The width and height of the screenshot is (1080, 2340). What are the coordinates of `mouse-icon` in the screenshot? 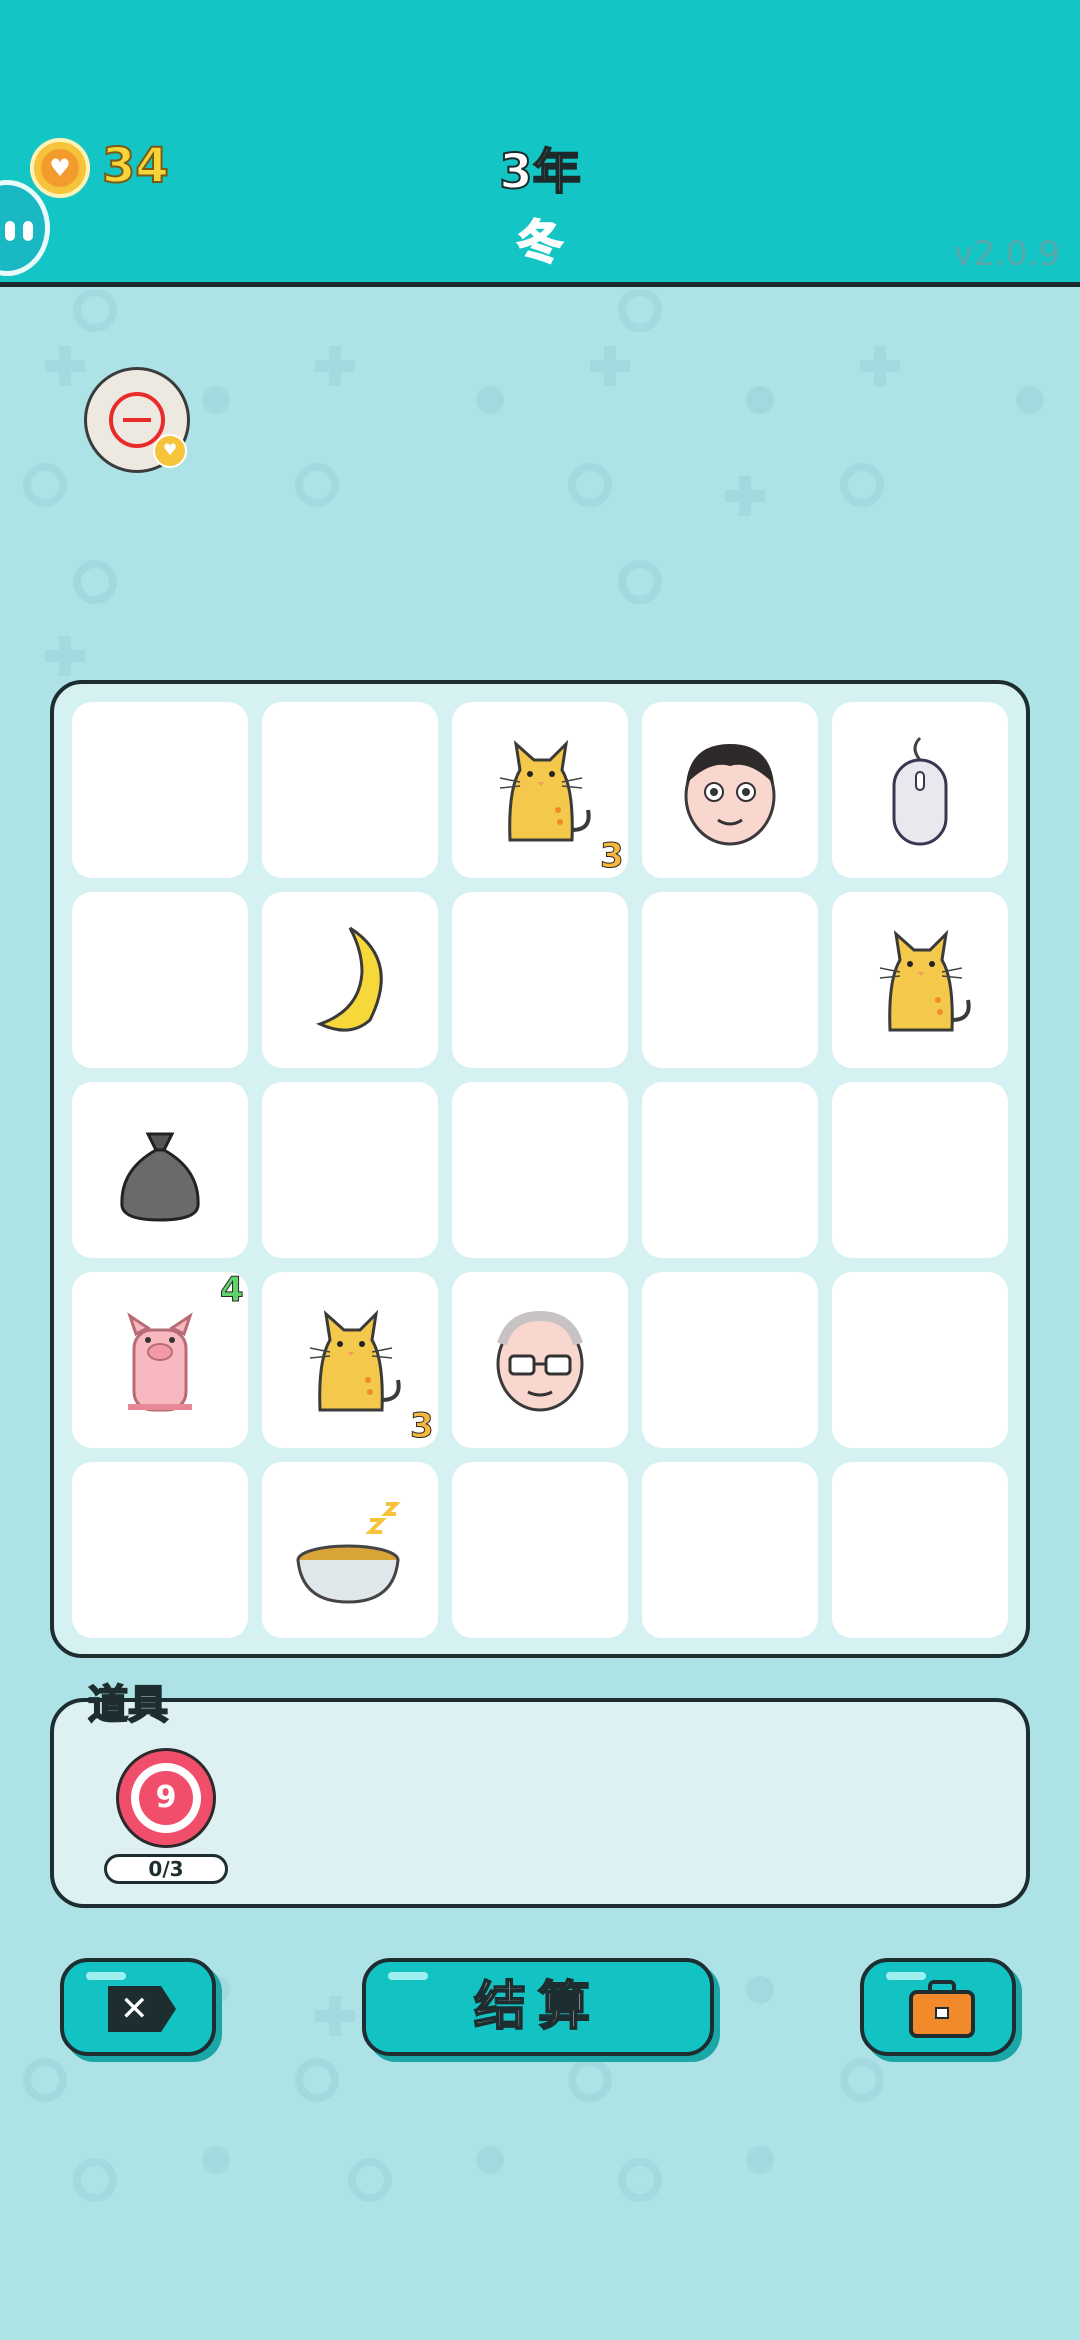 It's located at (920, 791).